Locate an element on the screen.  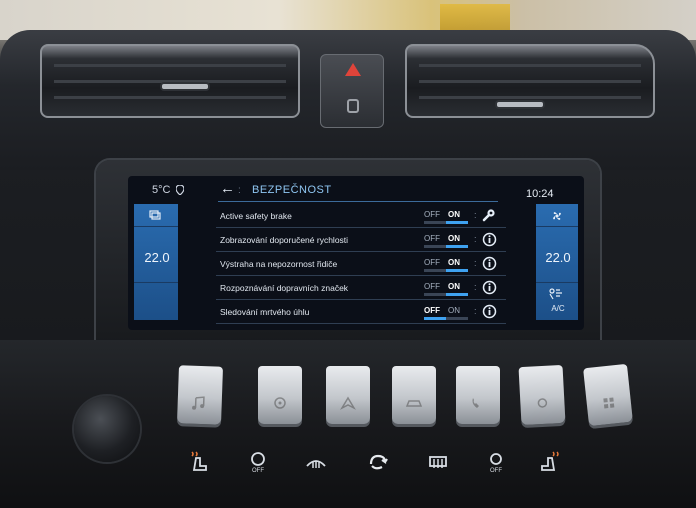
recirculation-button is located at coordinates (378, 462).